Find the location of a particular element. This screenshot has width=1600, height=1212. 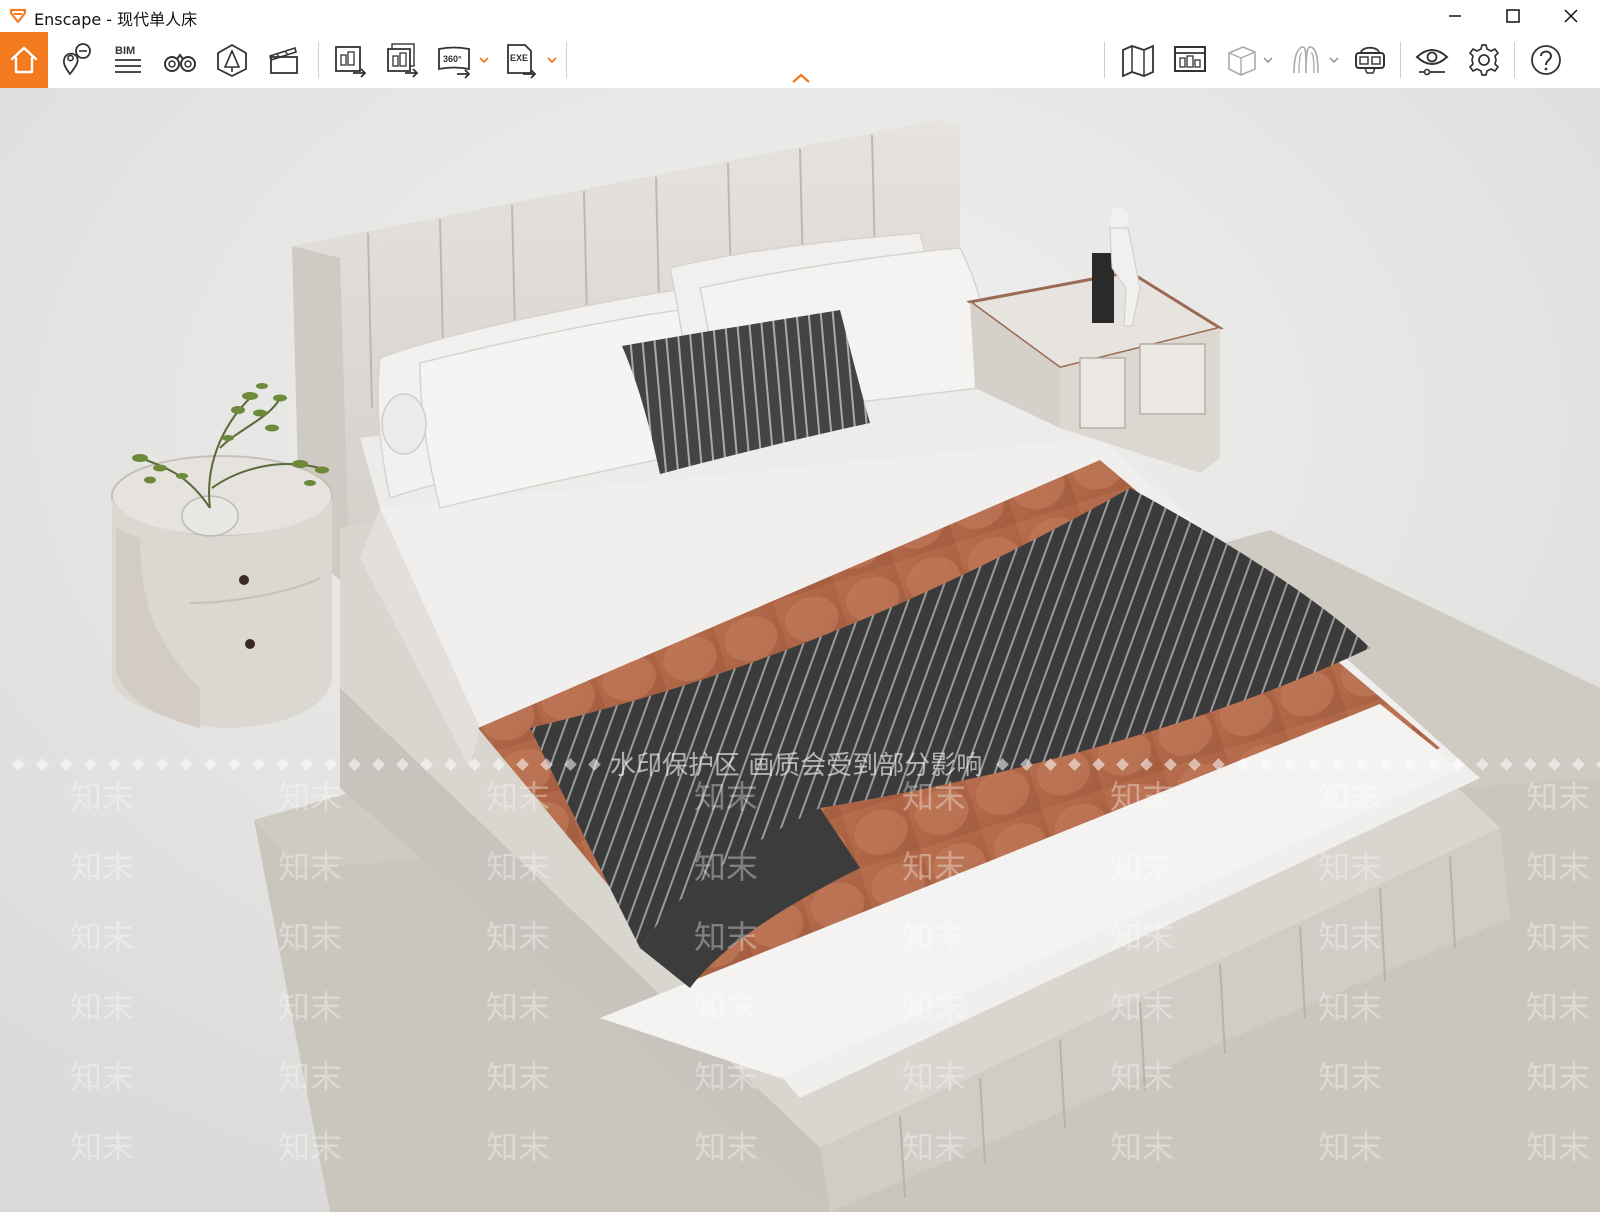

export-exe-icon: EXE is located at coordinates (522, 61).